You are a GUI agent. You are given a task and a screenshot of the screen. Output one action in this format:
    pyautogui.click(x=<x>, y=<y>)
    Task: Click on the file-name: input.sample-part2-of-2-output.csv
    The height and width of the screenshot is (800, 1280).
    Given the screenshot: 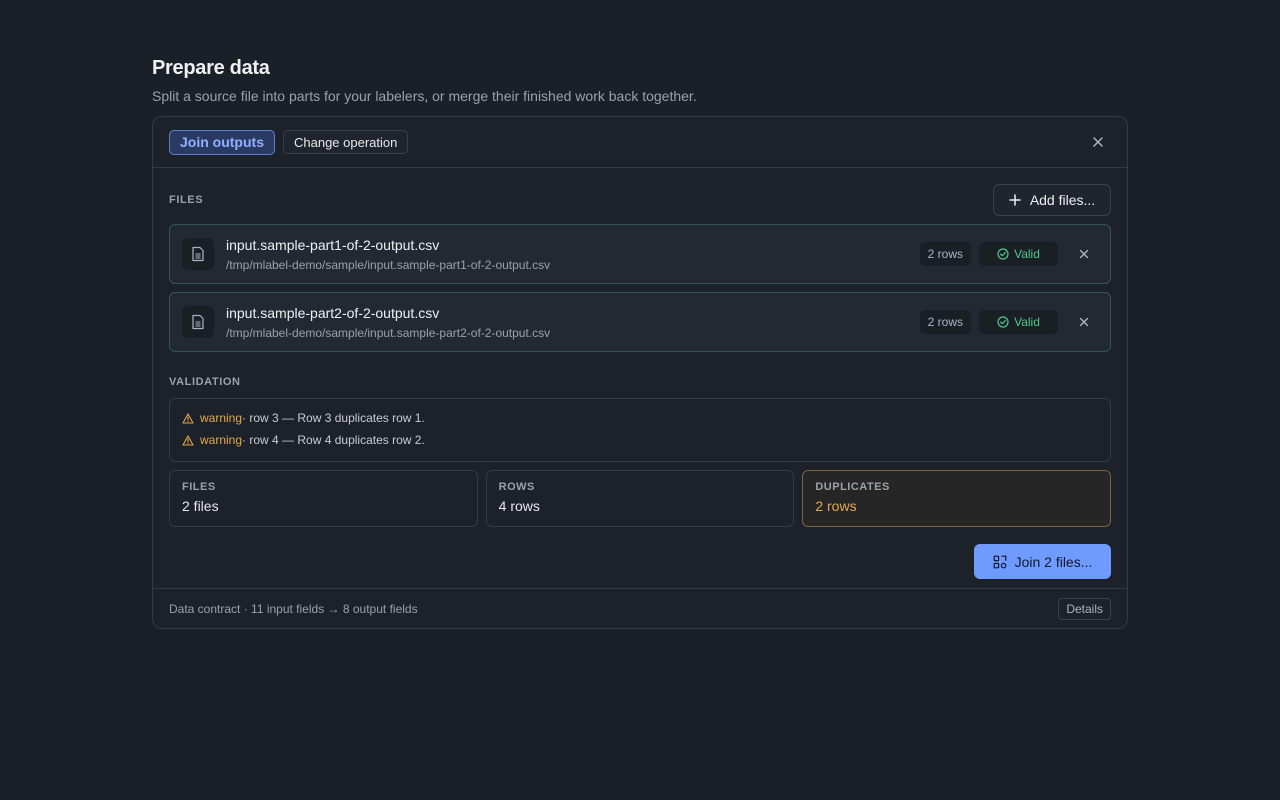 What is the action you would take?
    pyautogui.click(x=333, y=312)
    